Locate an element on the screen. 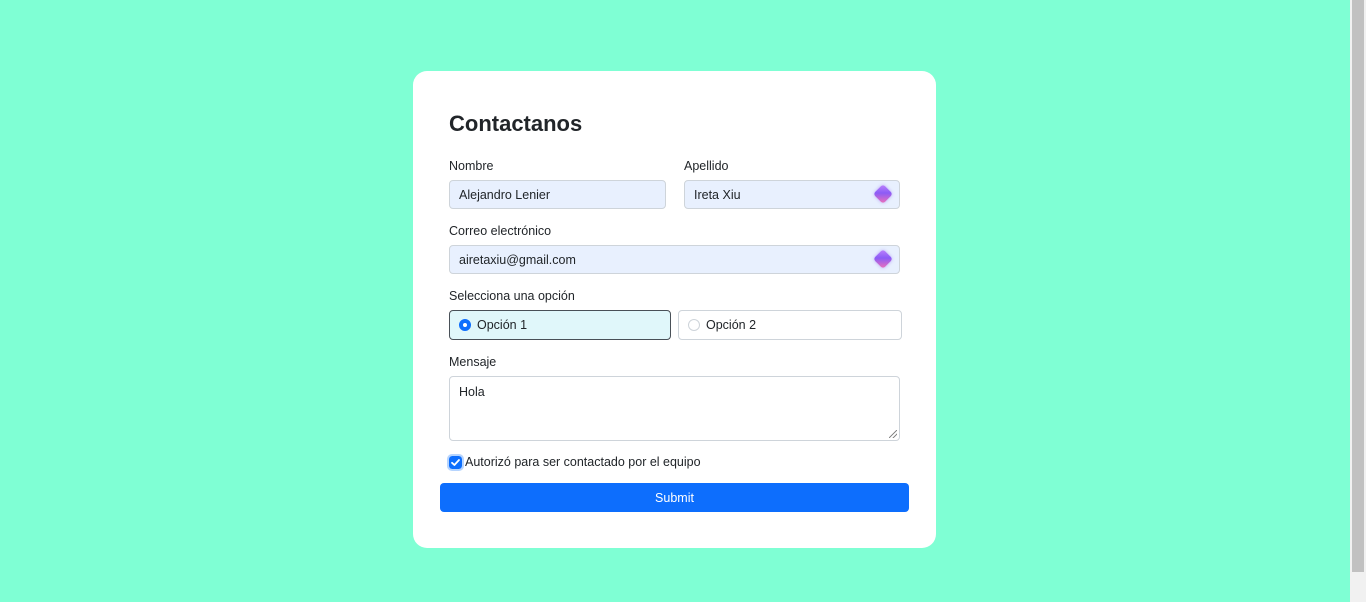 Image resolution: width=1366 pixels, height=602 pixels. message-textarea: Hola is located at coordinates (674, 408).